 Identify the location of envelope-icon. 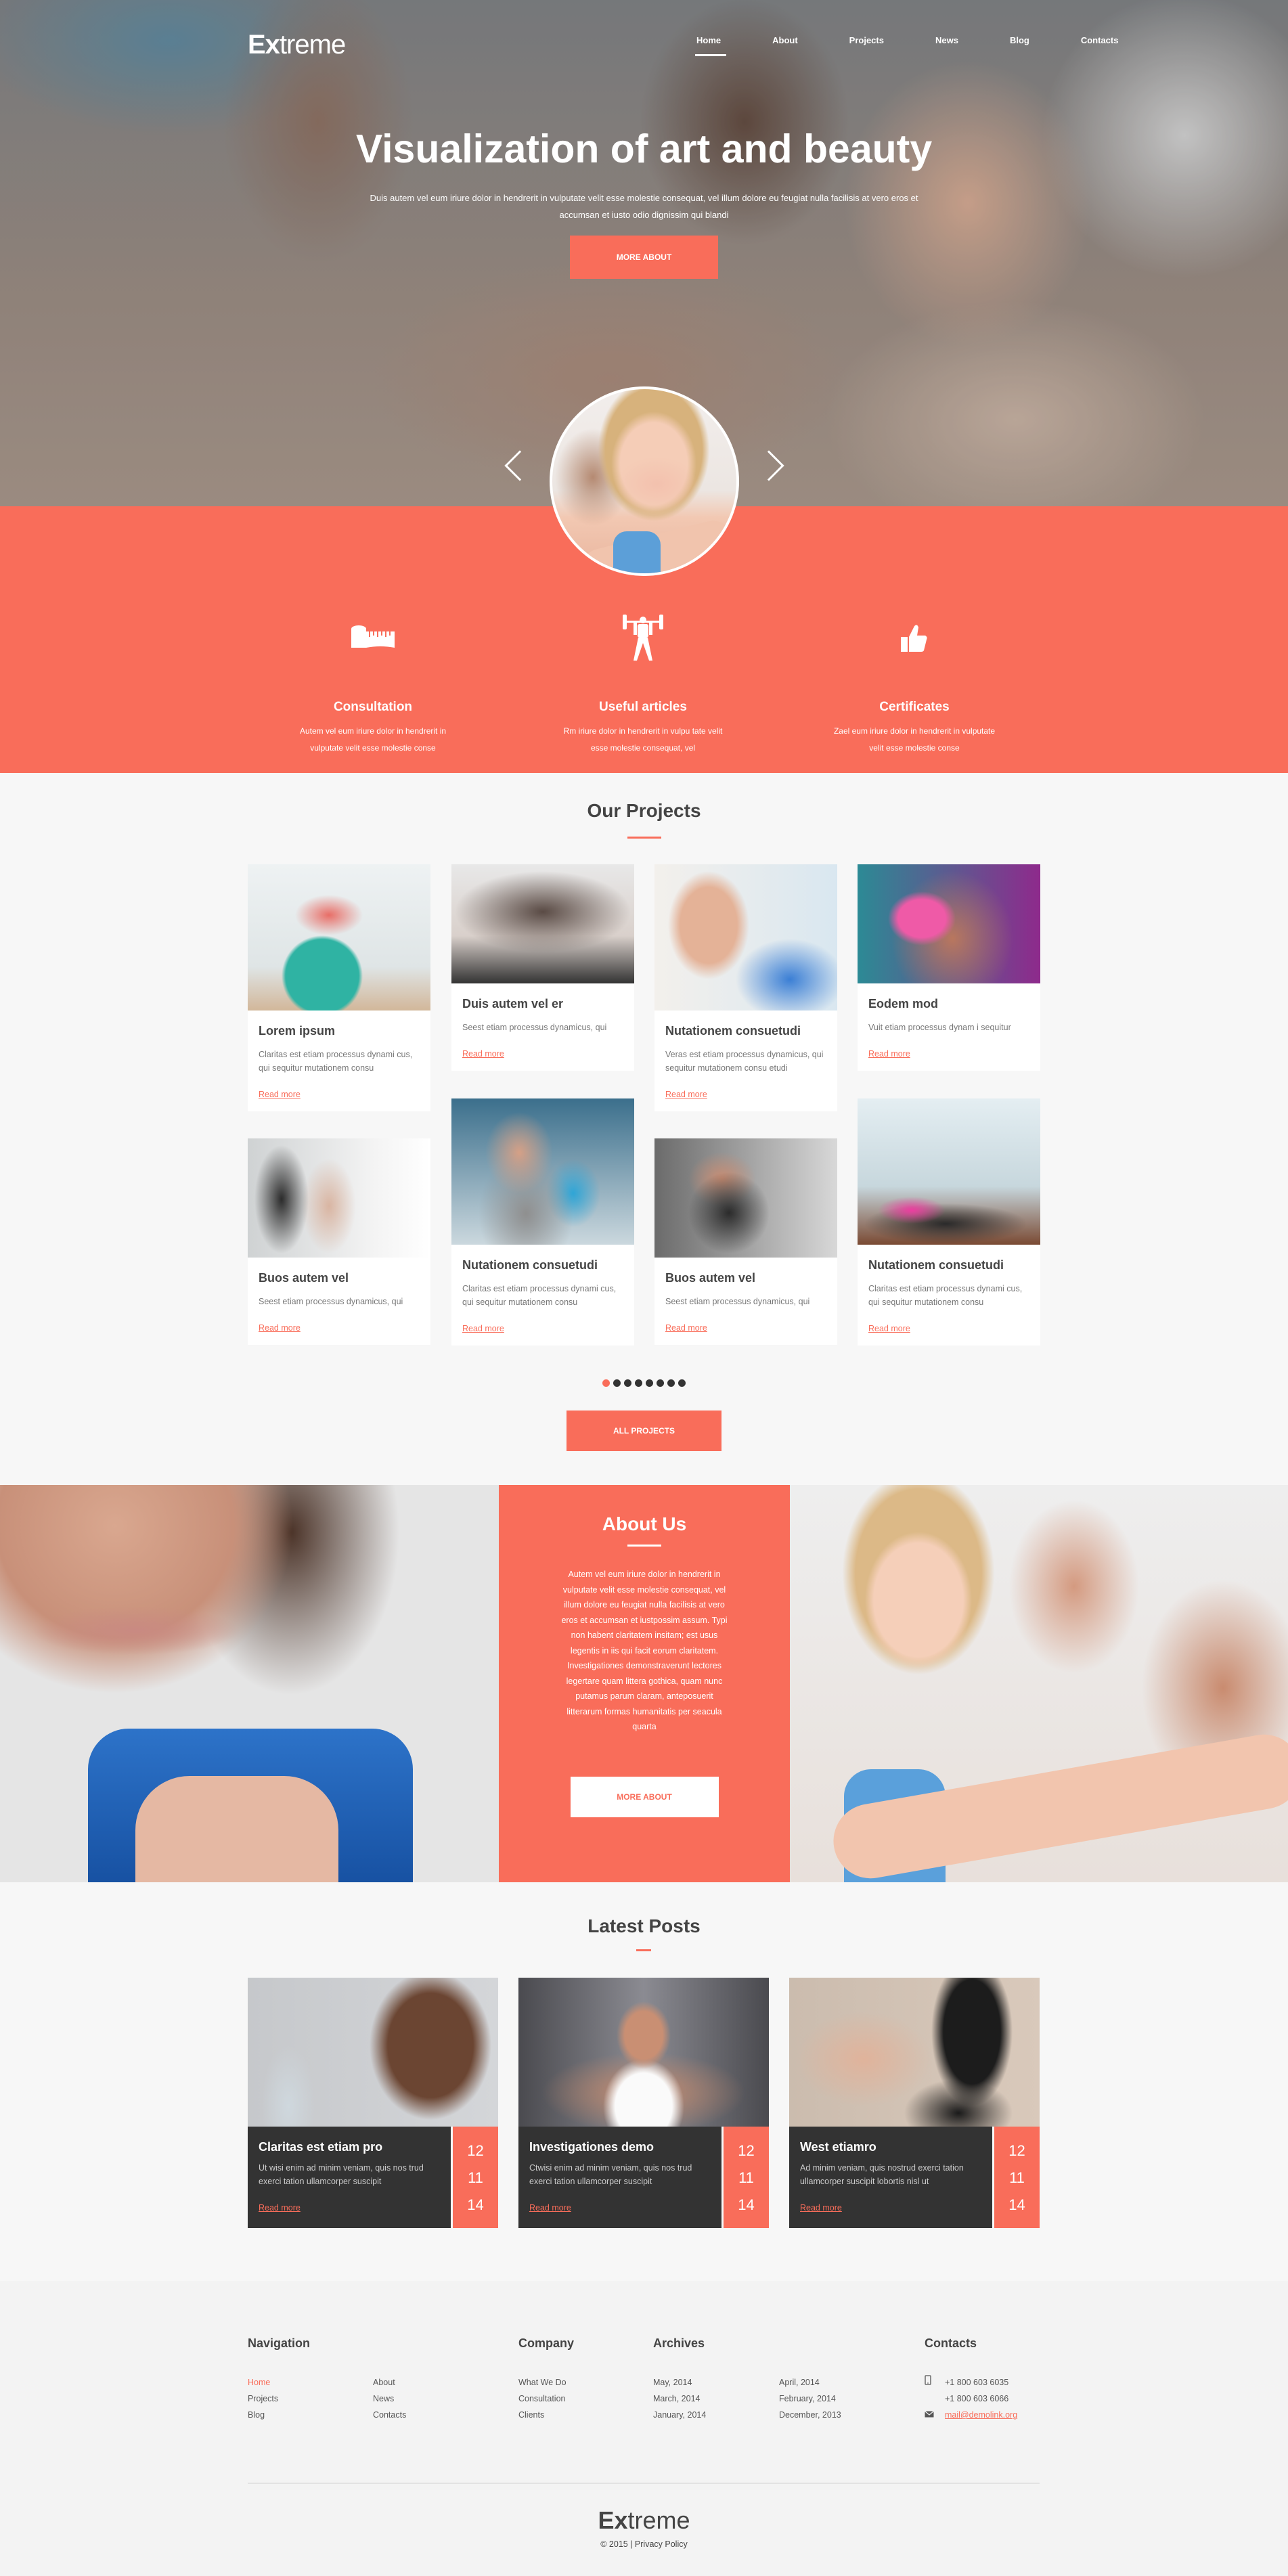
(935, 2415).